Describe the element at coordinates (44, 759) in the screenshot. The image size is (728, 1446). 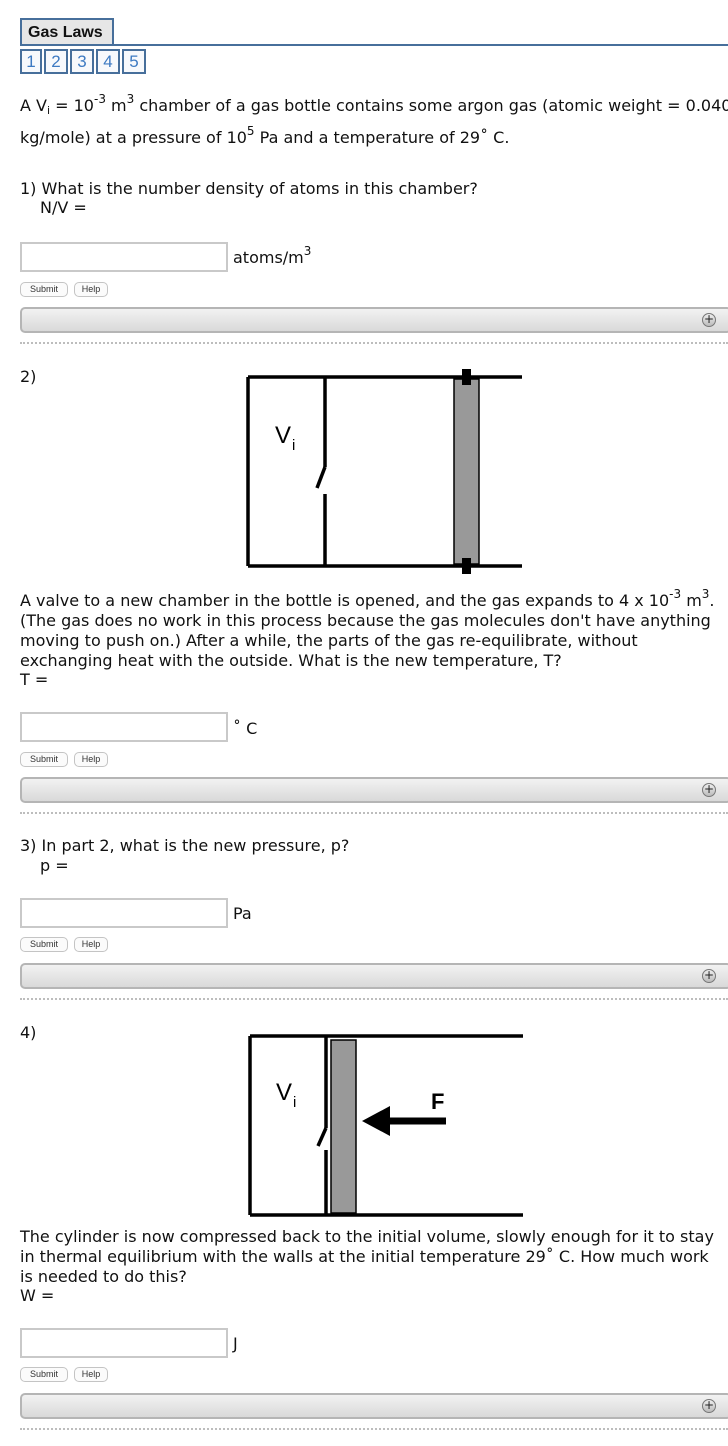
I see `q2-submit-button: Submit` at that location.